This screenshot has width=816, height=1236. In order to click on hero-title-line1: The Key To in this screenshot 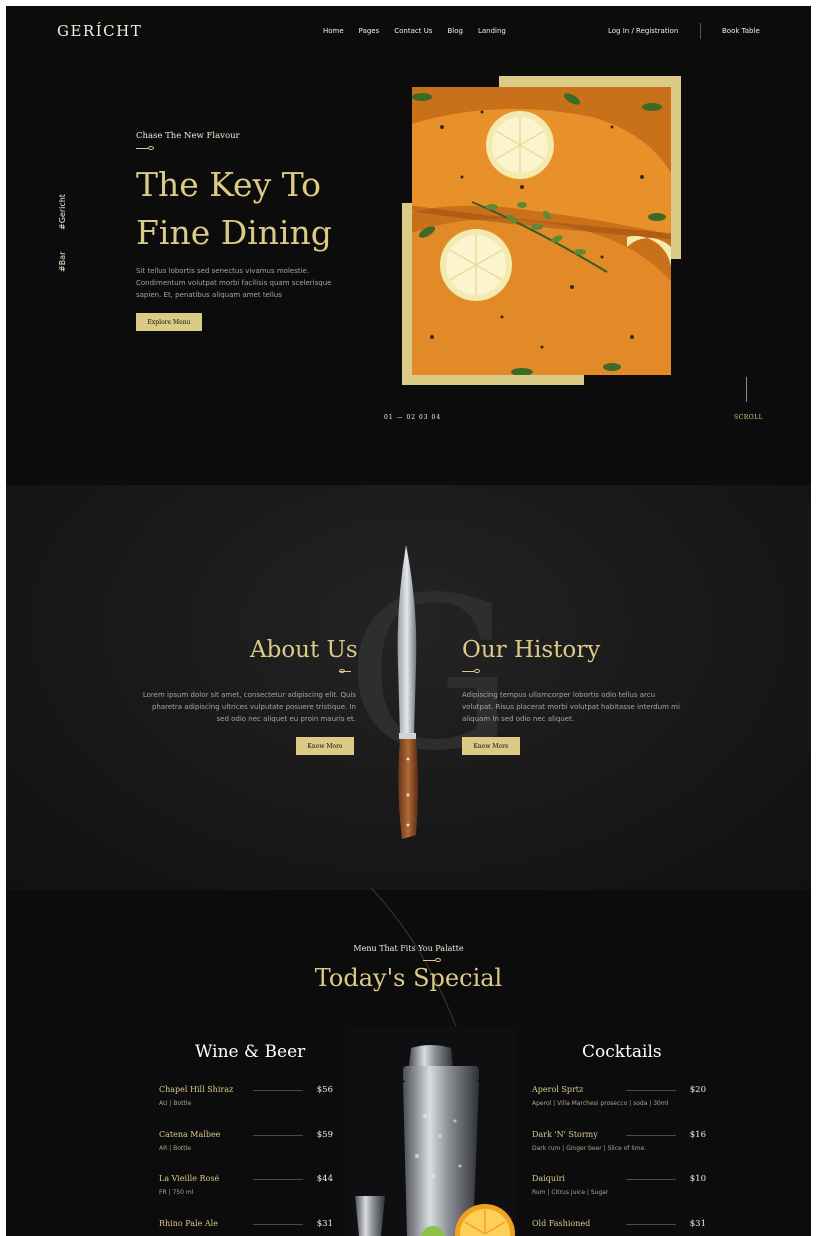, I will do `click(229, 184)`.